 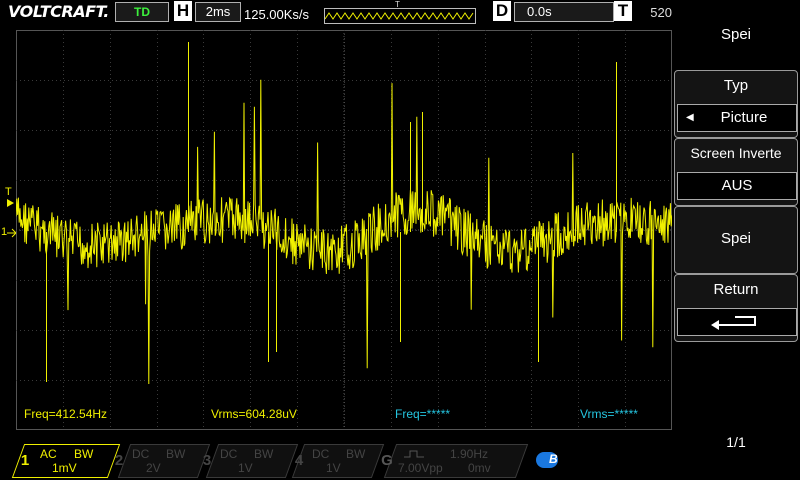 What do you see at coordinates (10, 203) in the screenshot?
I see `trigger-level-arrow-icon` at bounding box center [10, 203].